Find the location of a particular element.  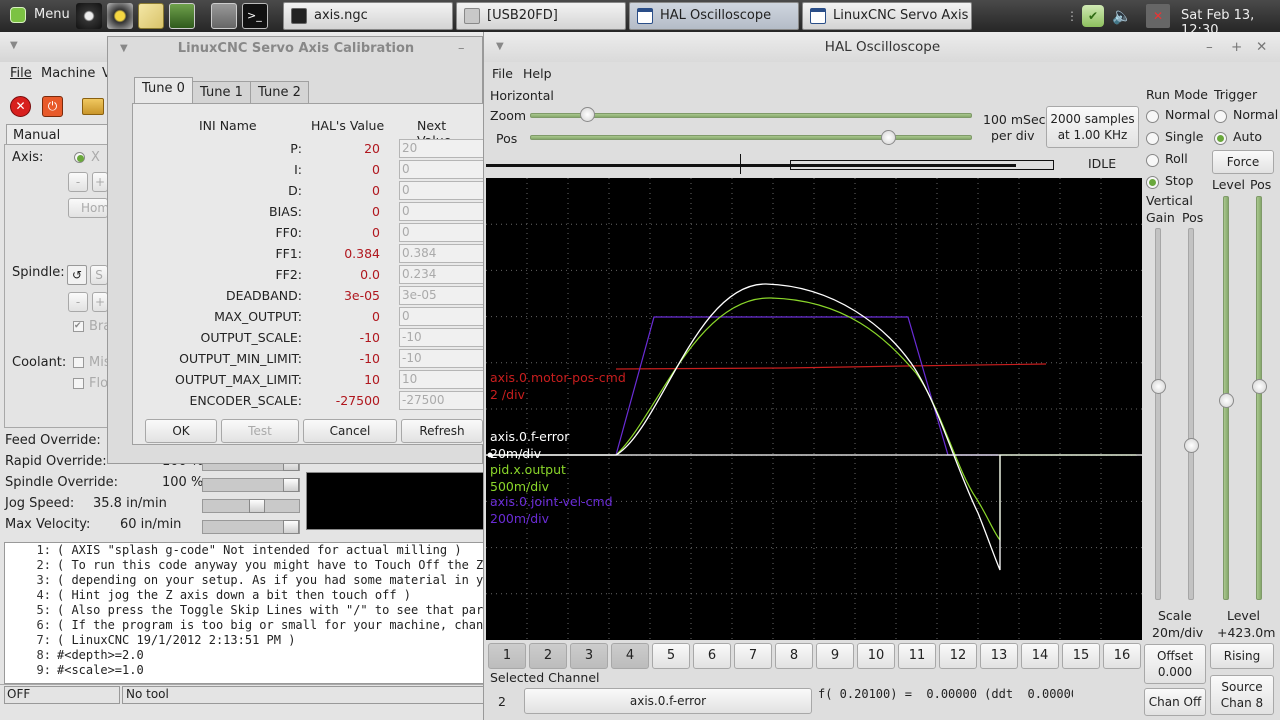

linuxcnc-penguin-launcher-icon is located at coordinates (120, 16).